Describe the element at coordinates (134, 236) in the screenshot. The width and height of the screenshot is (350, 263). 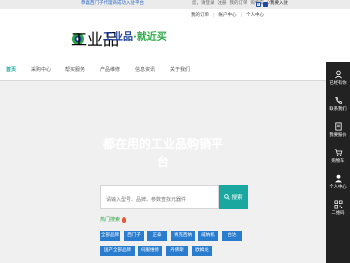
I see `tag-item: 西门子` at that location.